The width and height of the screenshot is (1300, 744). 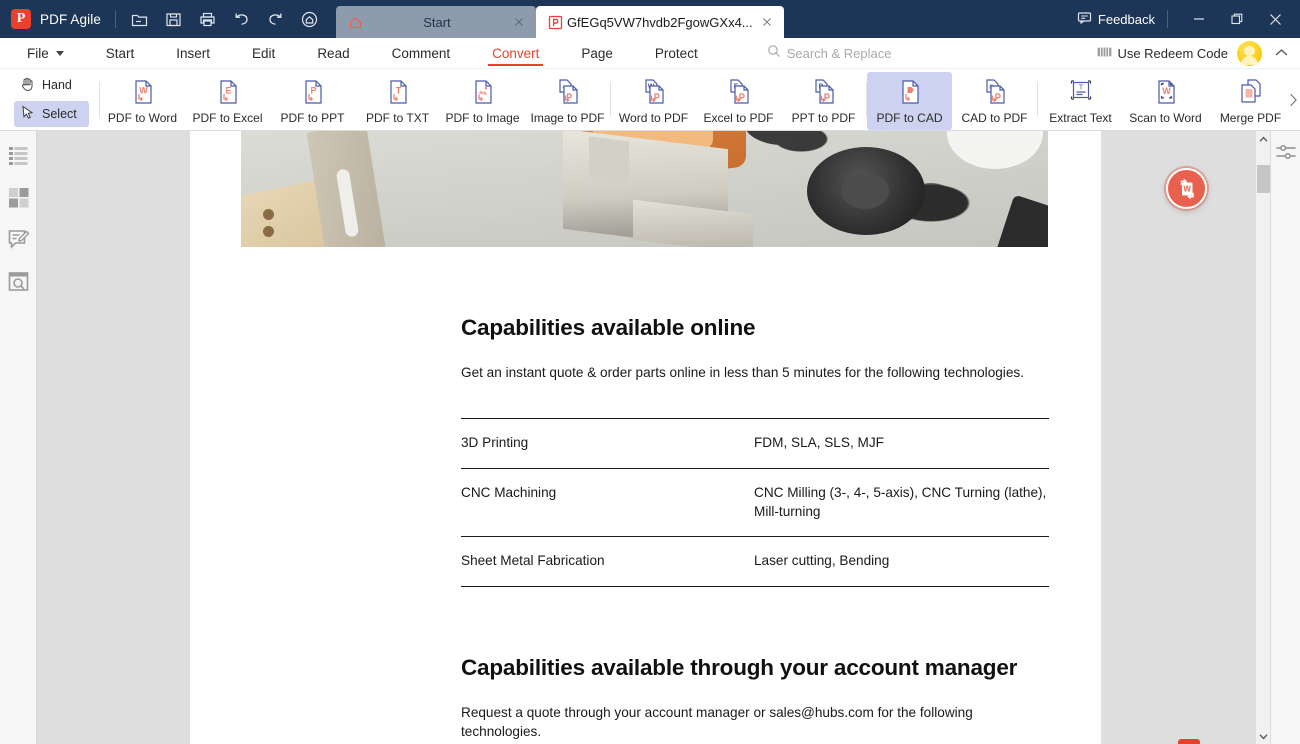 I want to click on hero-image, so click(x=644, y=189).